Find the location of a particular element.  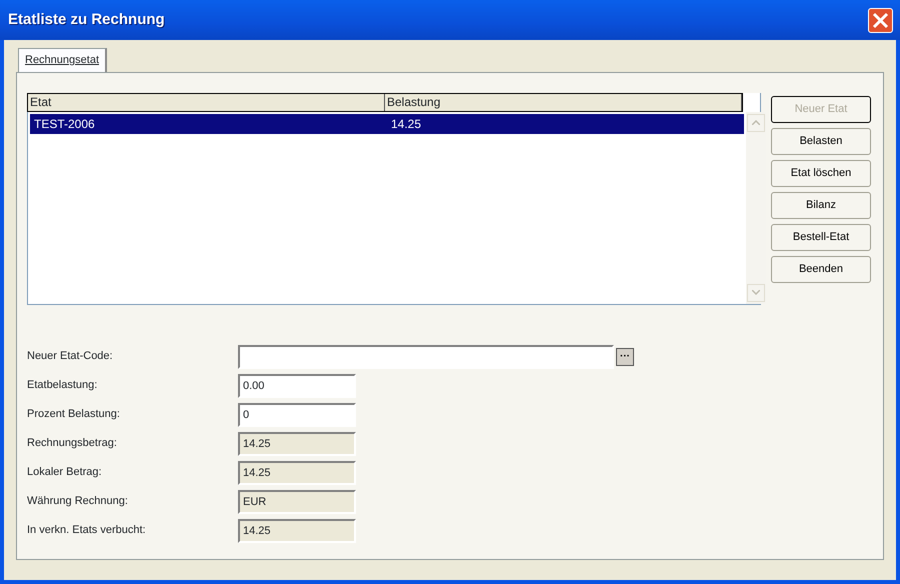

action-button: Belasten is located at coordinates (821, 141).